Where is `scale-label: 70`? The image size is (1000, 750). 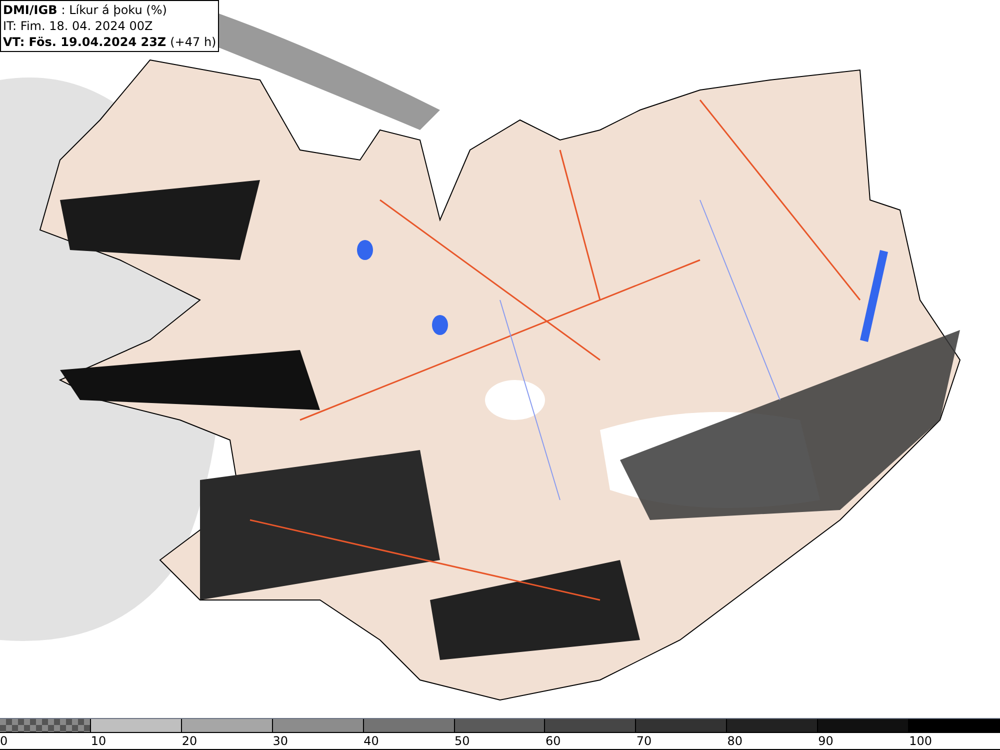
scale-label: 70 is located at coordinates (644, 741).